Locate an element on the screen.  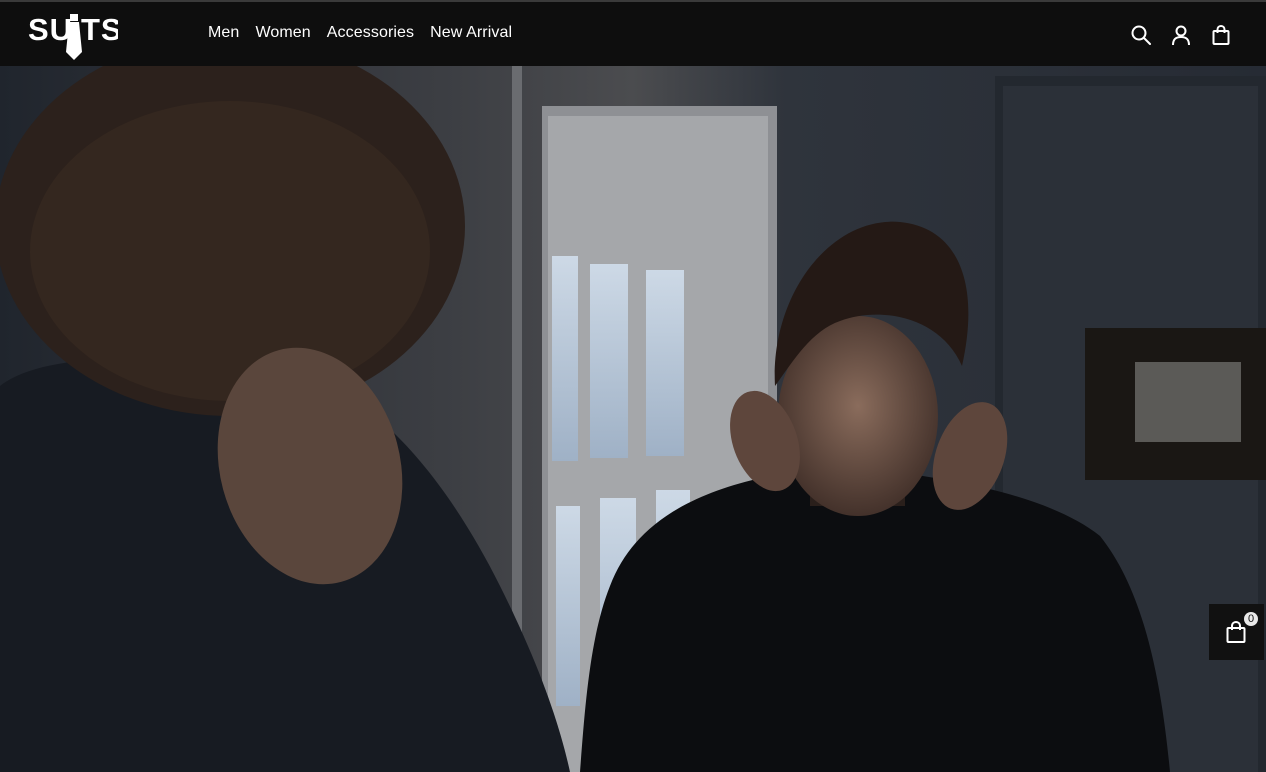
main-nav: Men Women Accessories New Arrival is located at coordinates (368, 33).